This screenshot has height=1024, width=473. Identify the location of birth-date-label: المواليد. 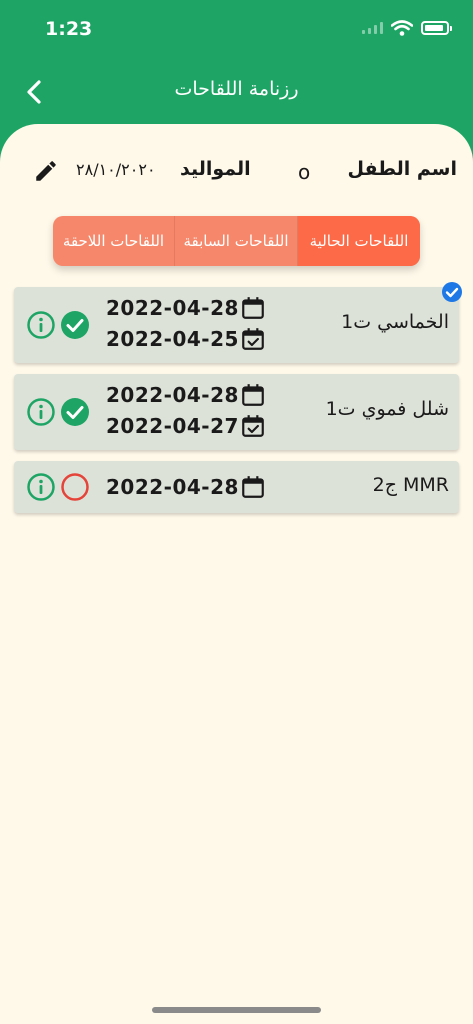
(215, 169).